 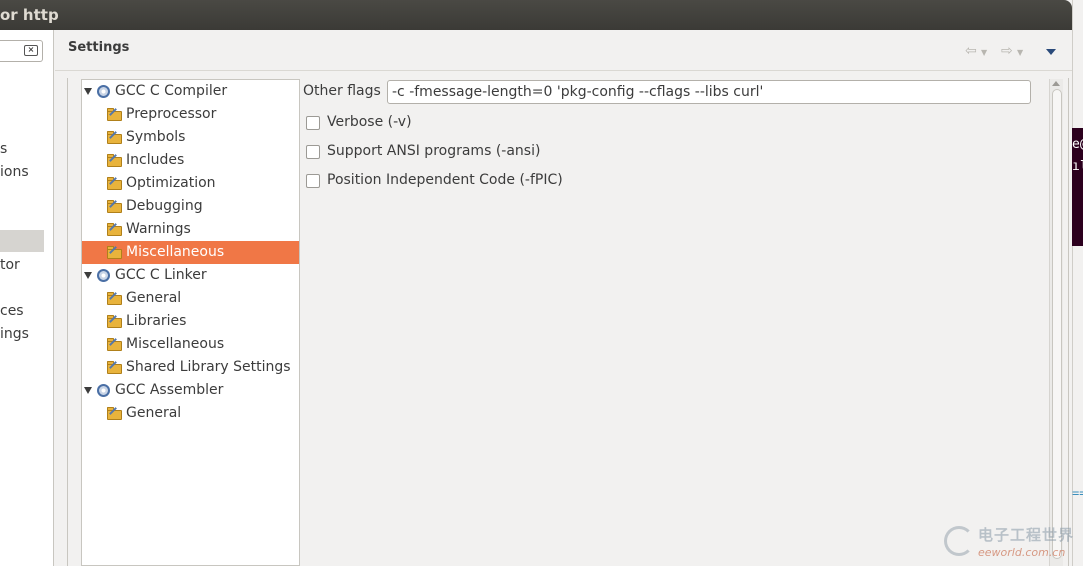 What do you see at coordinates (190, 367) in the screenshot?
I see `tree-item-shared-library-settings: Shared Library Settings` at bounding box center [190, 367].